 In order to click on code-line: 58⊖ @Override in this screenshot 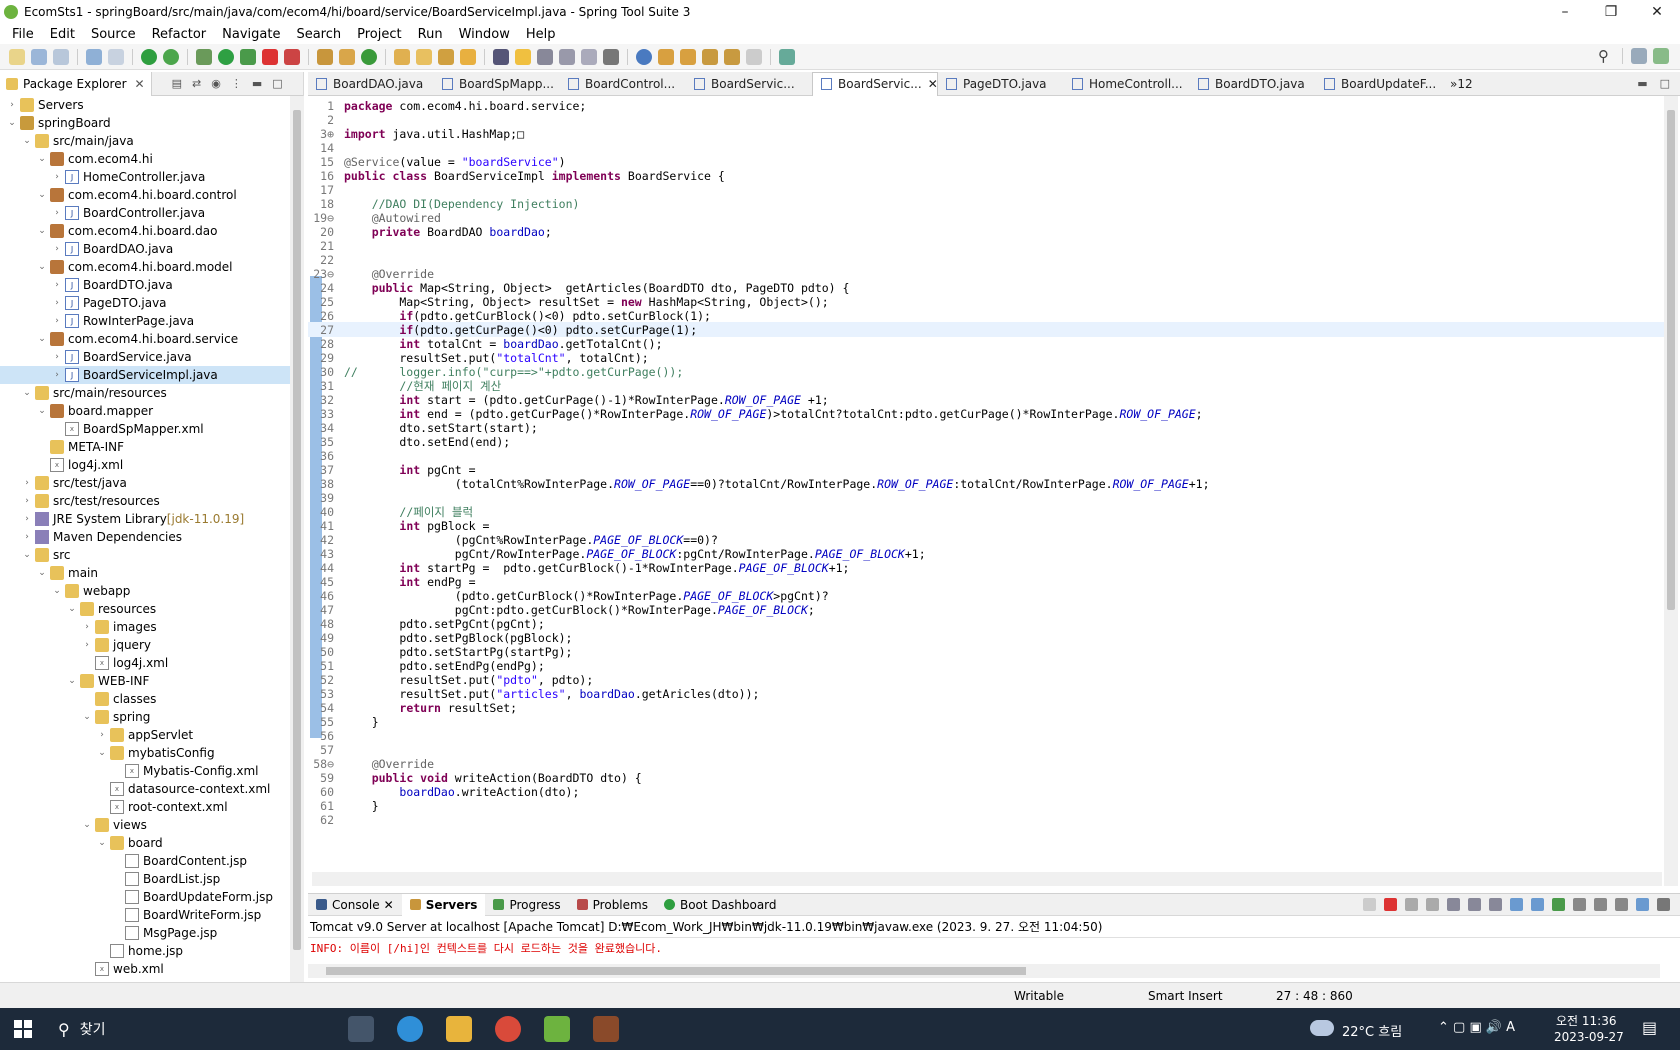, I will do `click(986, 763)`.